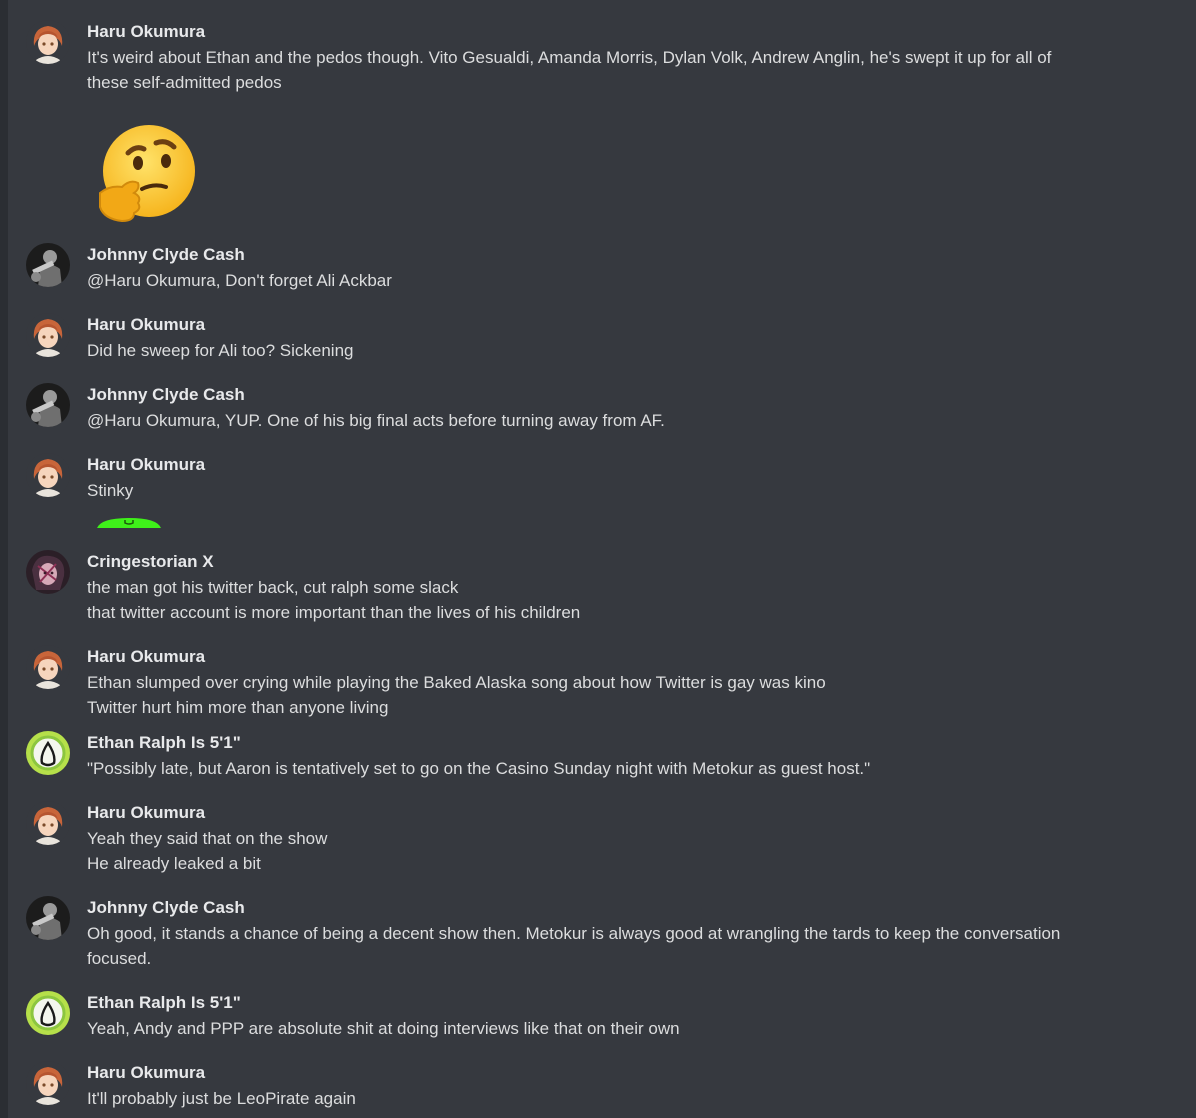 The image size is (1196, 1118). I want to click on message-text: Stinky, so click(110, 490).